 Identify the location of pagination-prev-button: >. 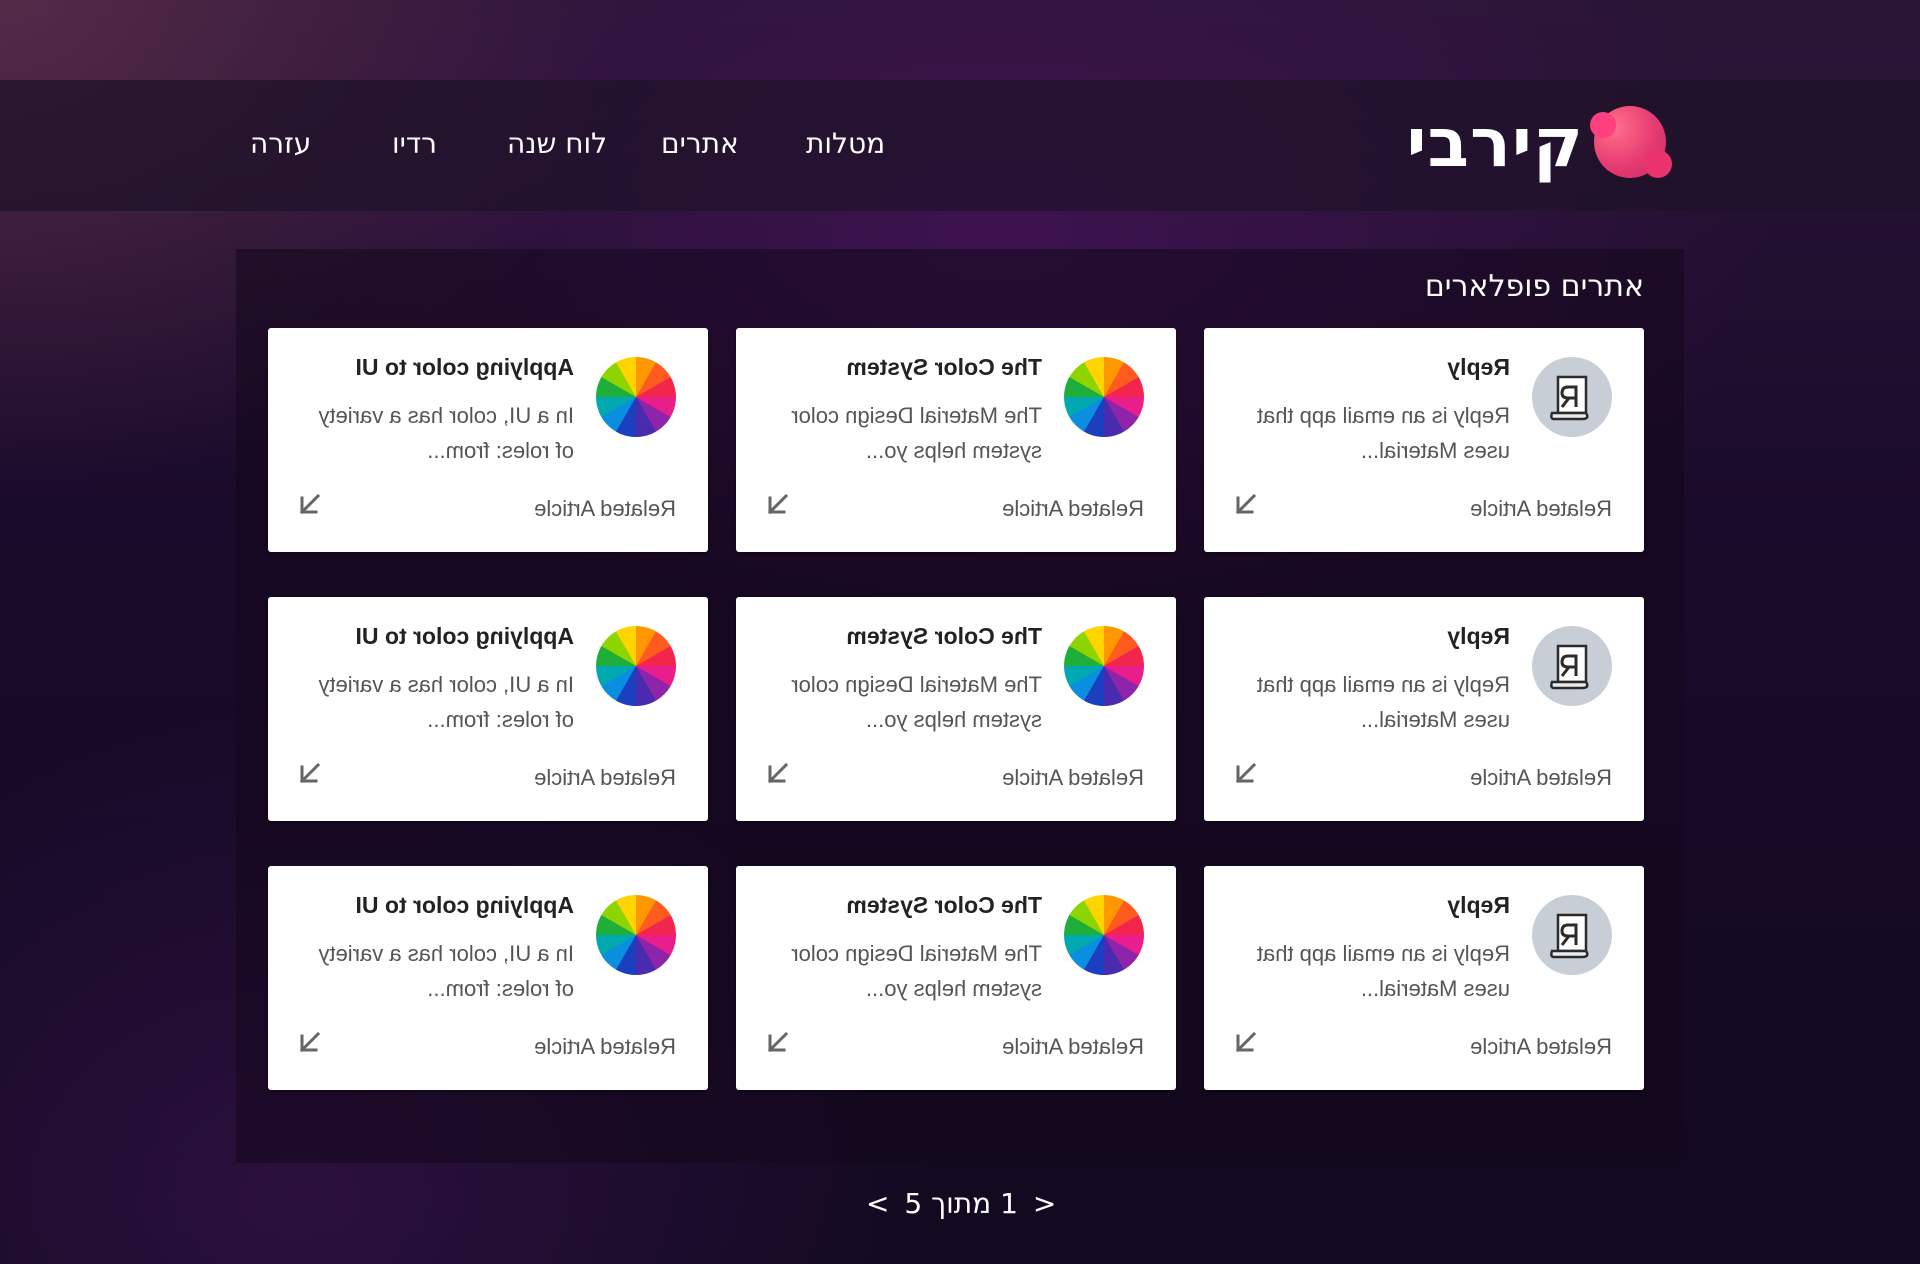
(1044, 1204).